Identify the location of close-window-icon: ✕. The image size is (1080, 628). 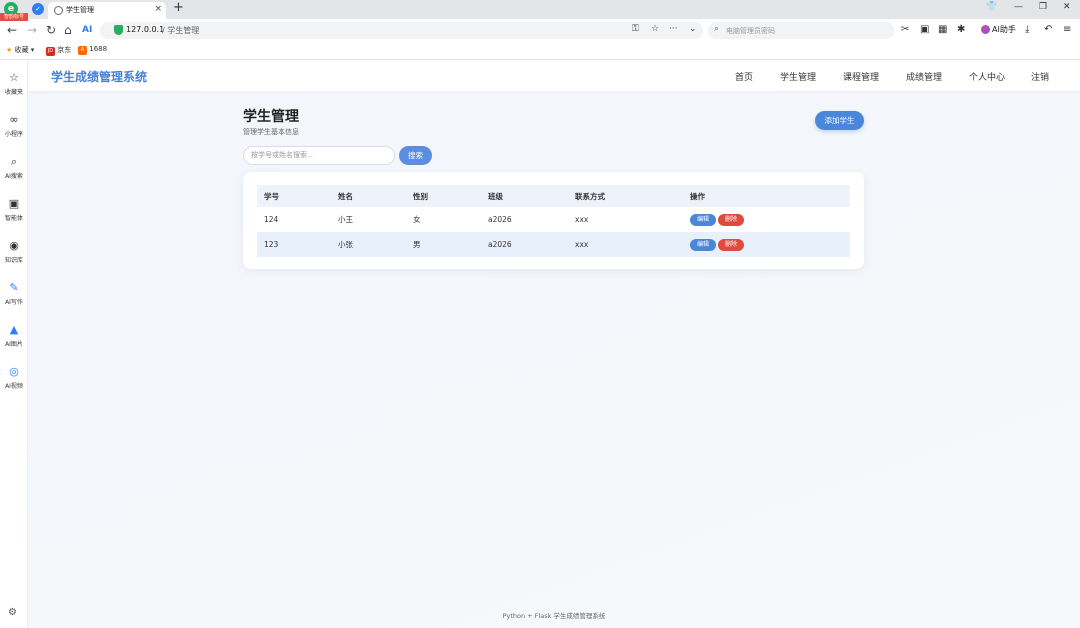
(1067, 7).